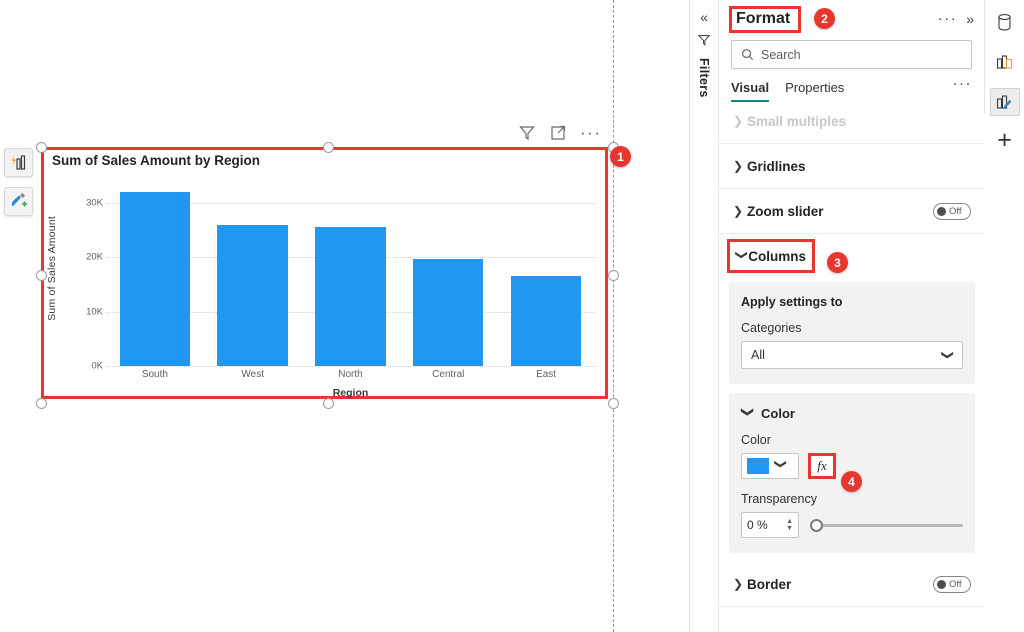 This screenshot has width=1024, height=632. Describe the element at coordinates (852, 413) in the screenshot. I see `color-subsection-header: ❯ Color` at that location.